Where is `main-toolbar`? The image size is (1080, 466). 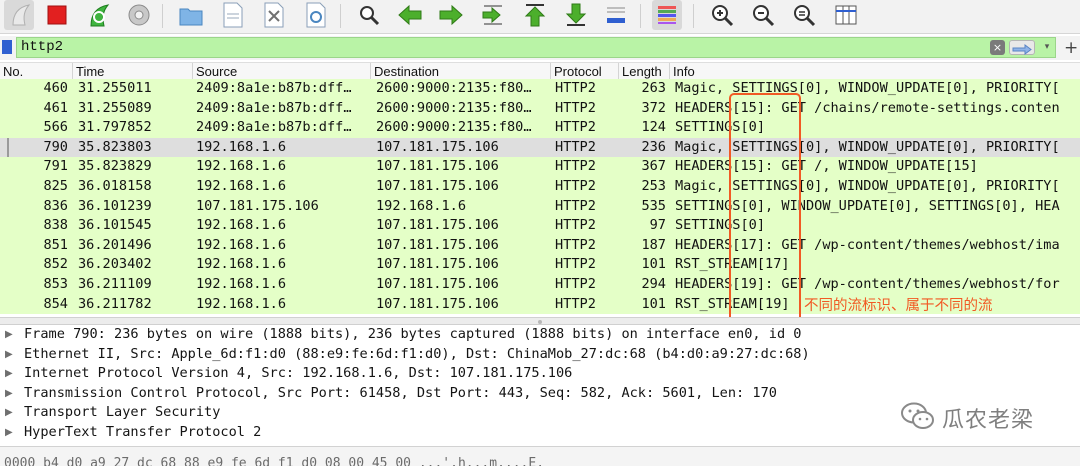
main-toolbar is located at coordinates (540, 17).